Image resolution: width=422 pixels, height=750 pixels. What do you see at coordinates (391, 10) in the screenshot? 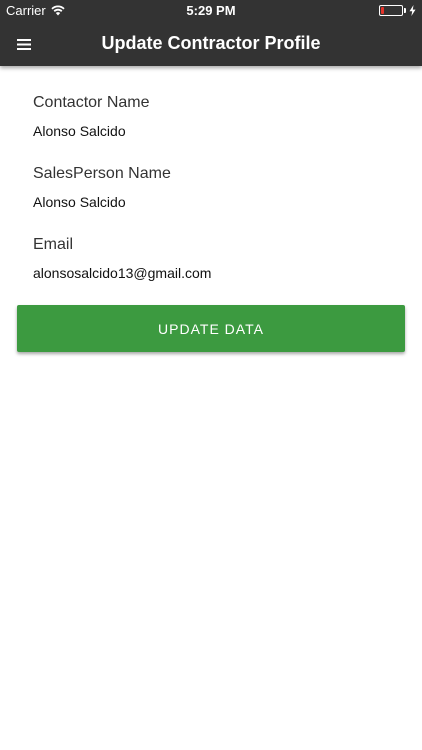
I see `battery-icon` at bounding box center [391, 10].